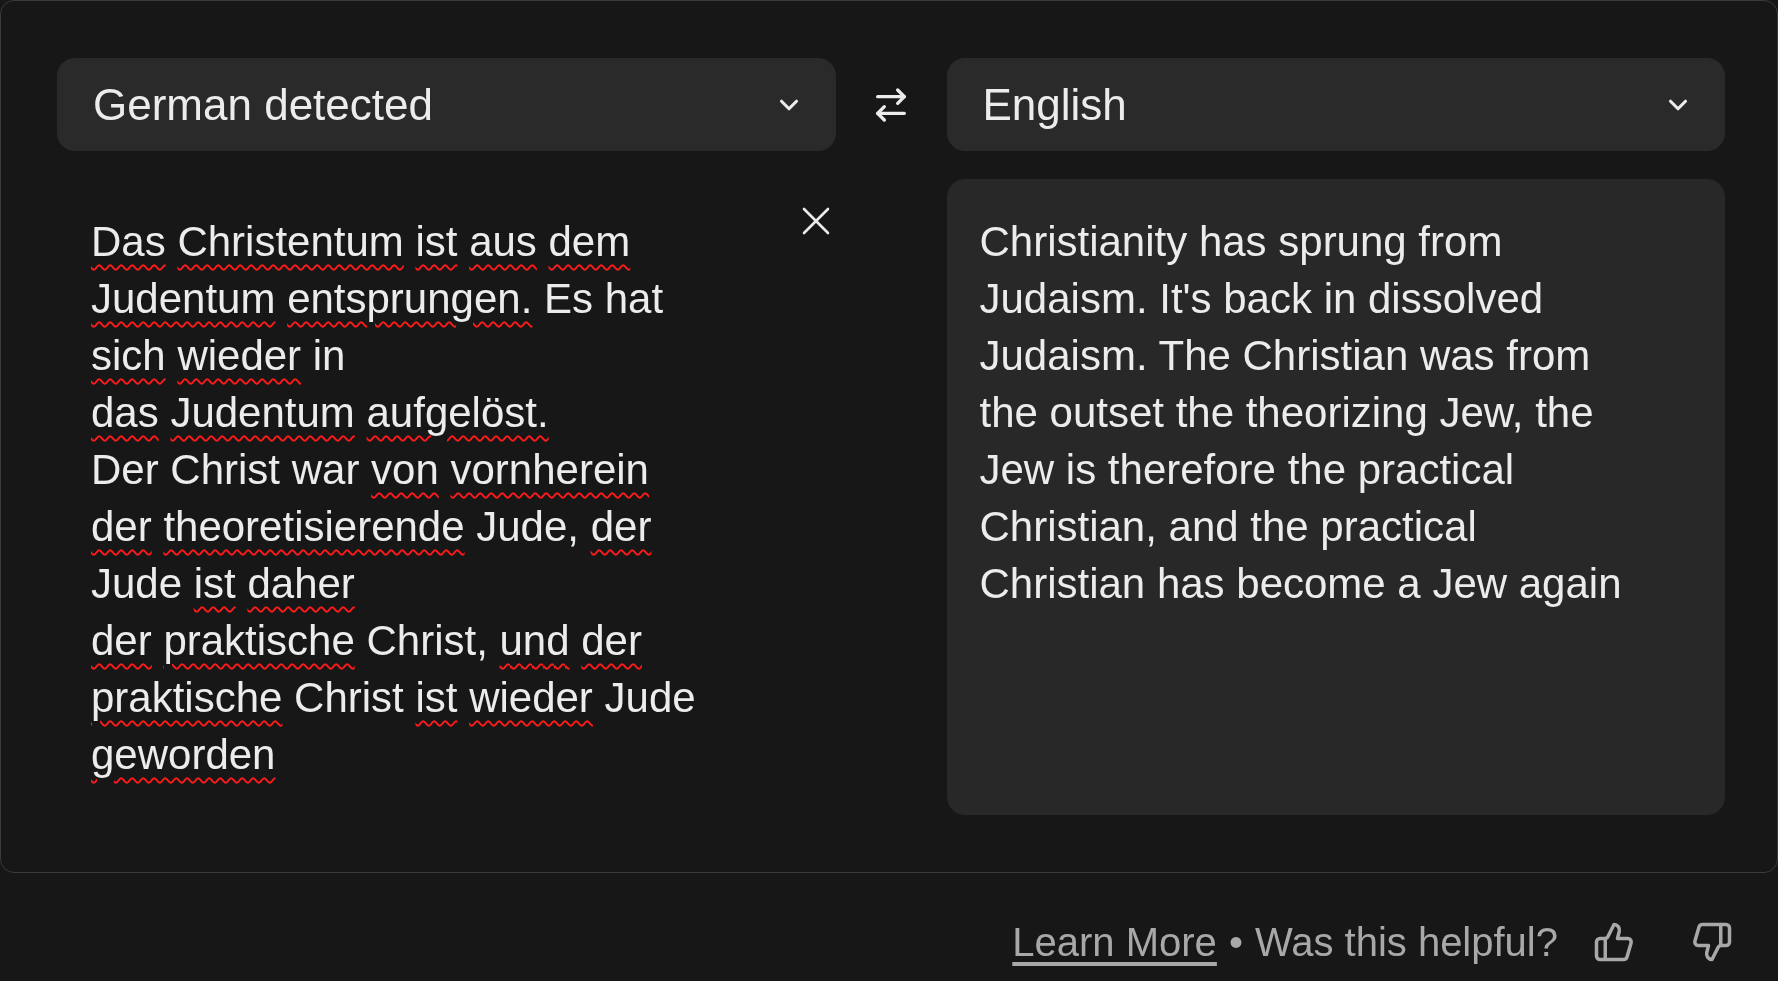  I want to click on thumbs-up-button, so click(1614, 942).